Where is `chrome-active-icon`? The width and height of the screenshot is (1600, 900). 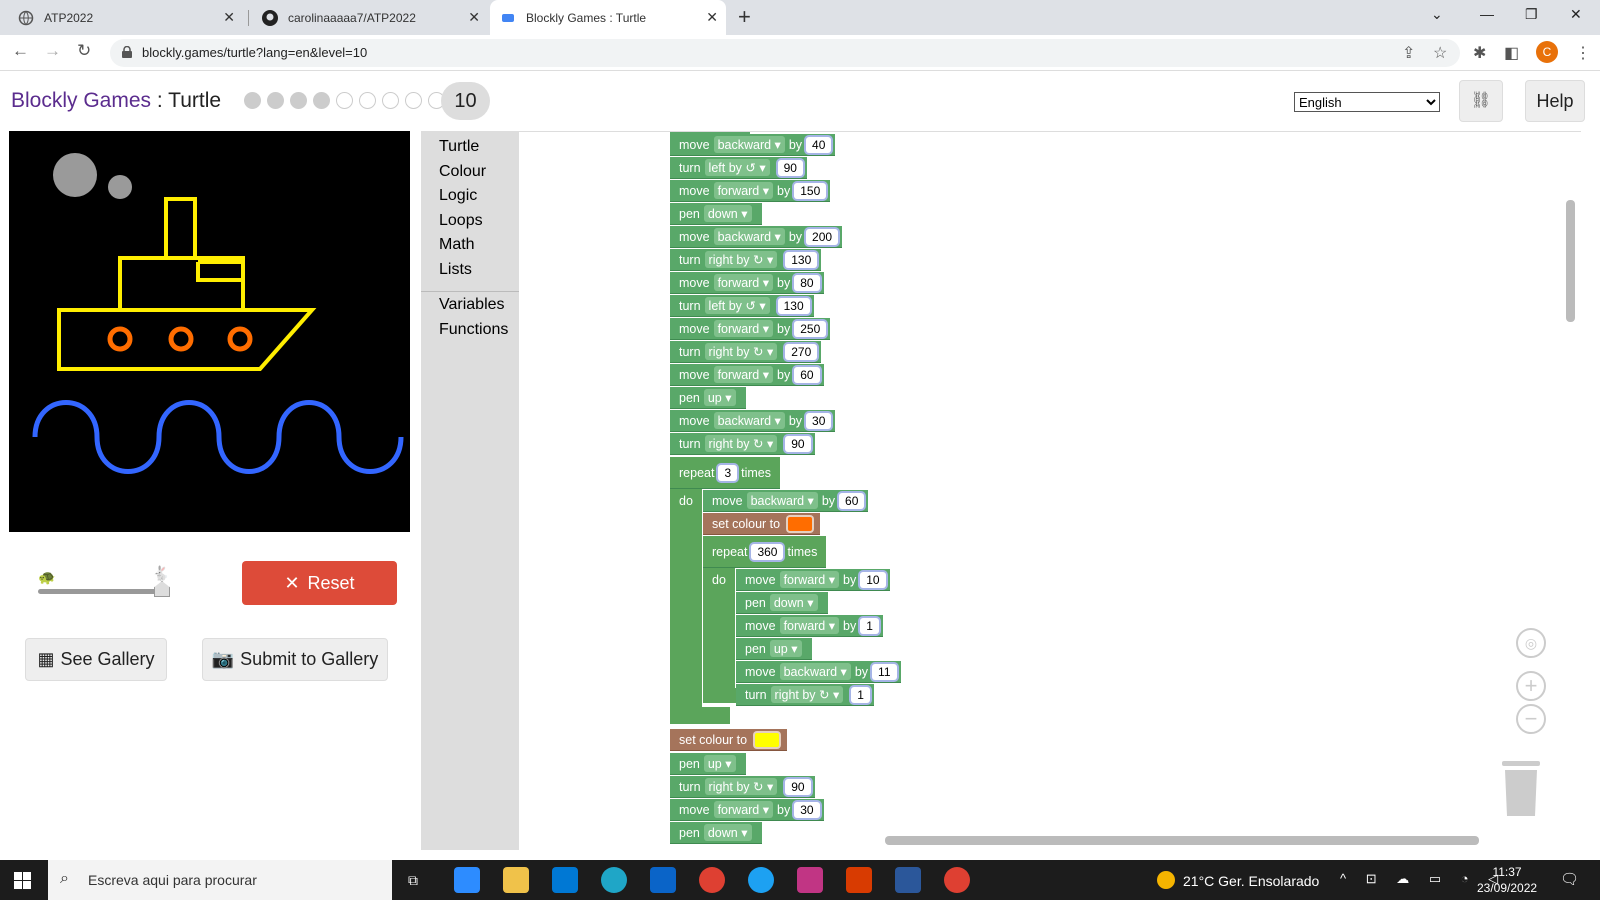 chrome-active-icon is located at coordinates (957, 880).